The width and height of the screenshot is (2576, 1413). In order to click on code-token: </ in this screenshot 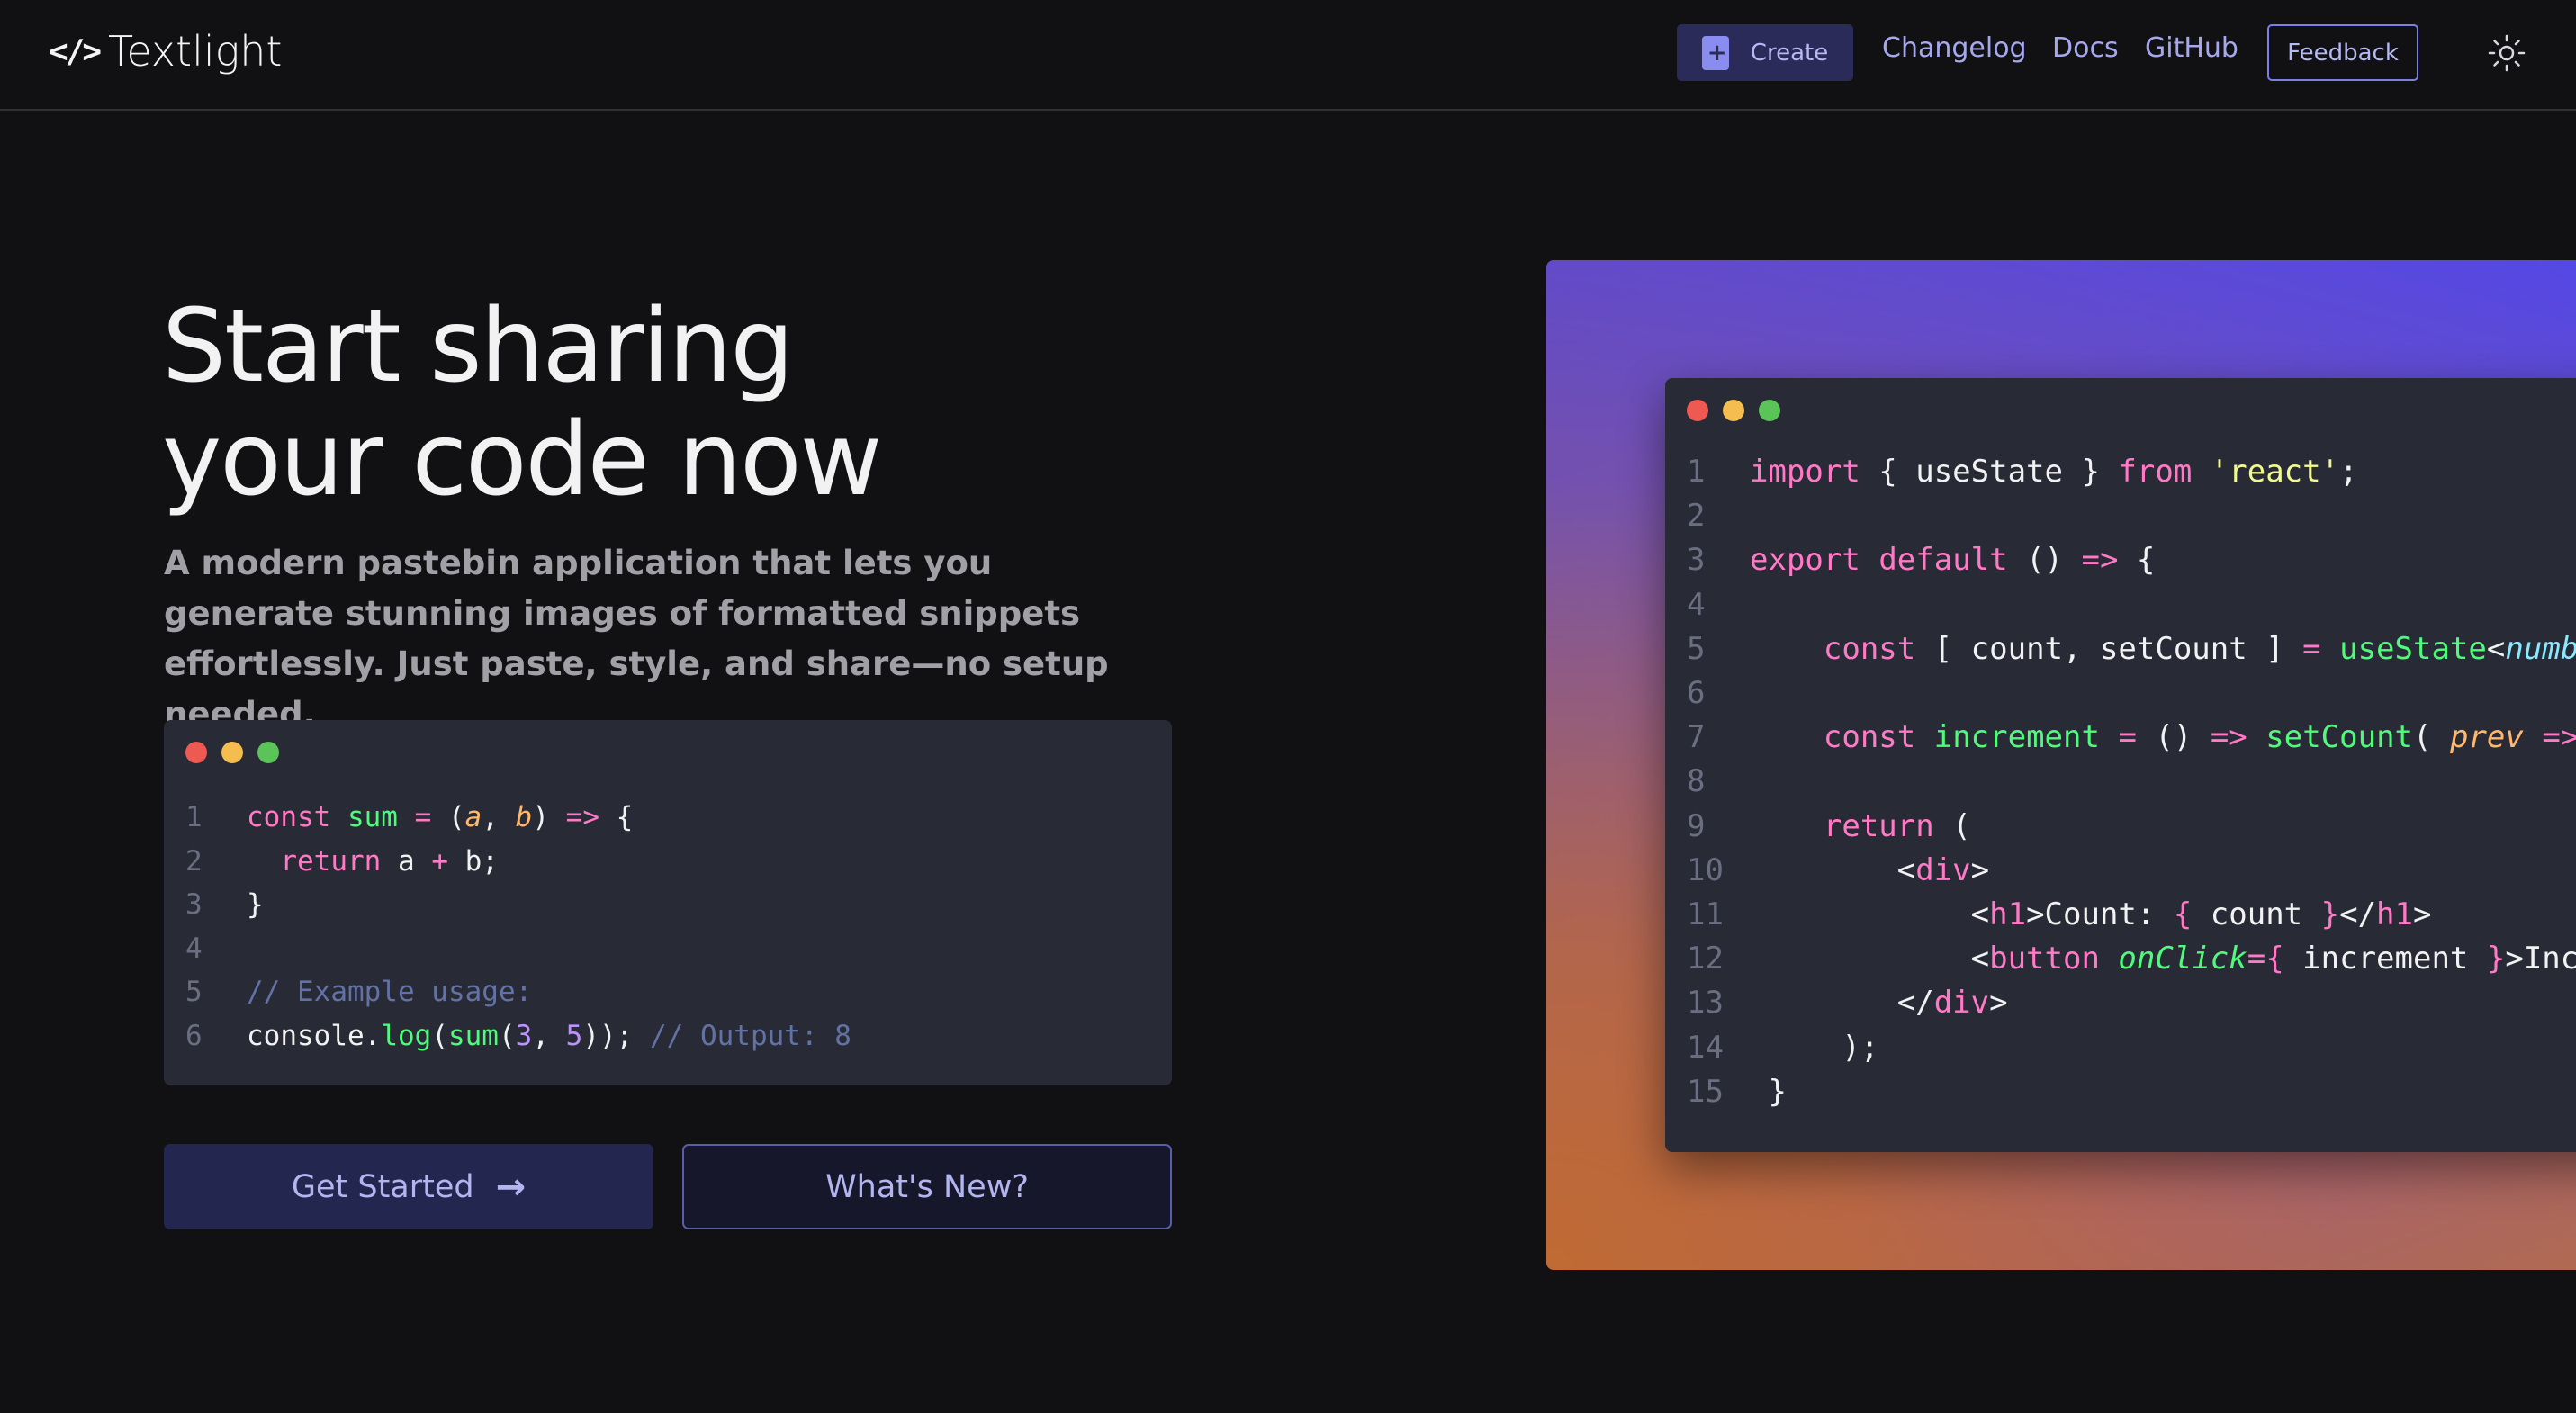, I will do `click(2358, 915)`.